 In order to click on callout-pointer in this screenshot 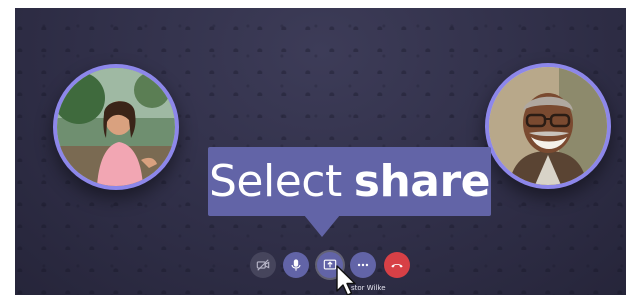, I will do `click(322, 226)`.